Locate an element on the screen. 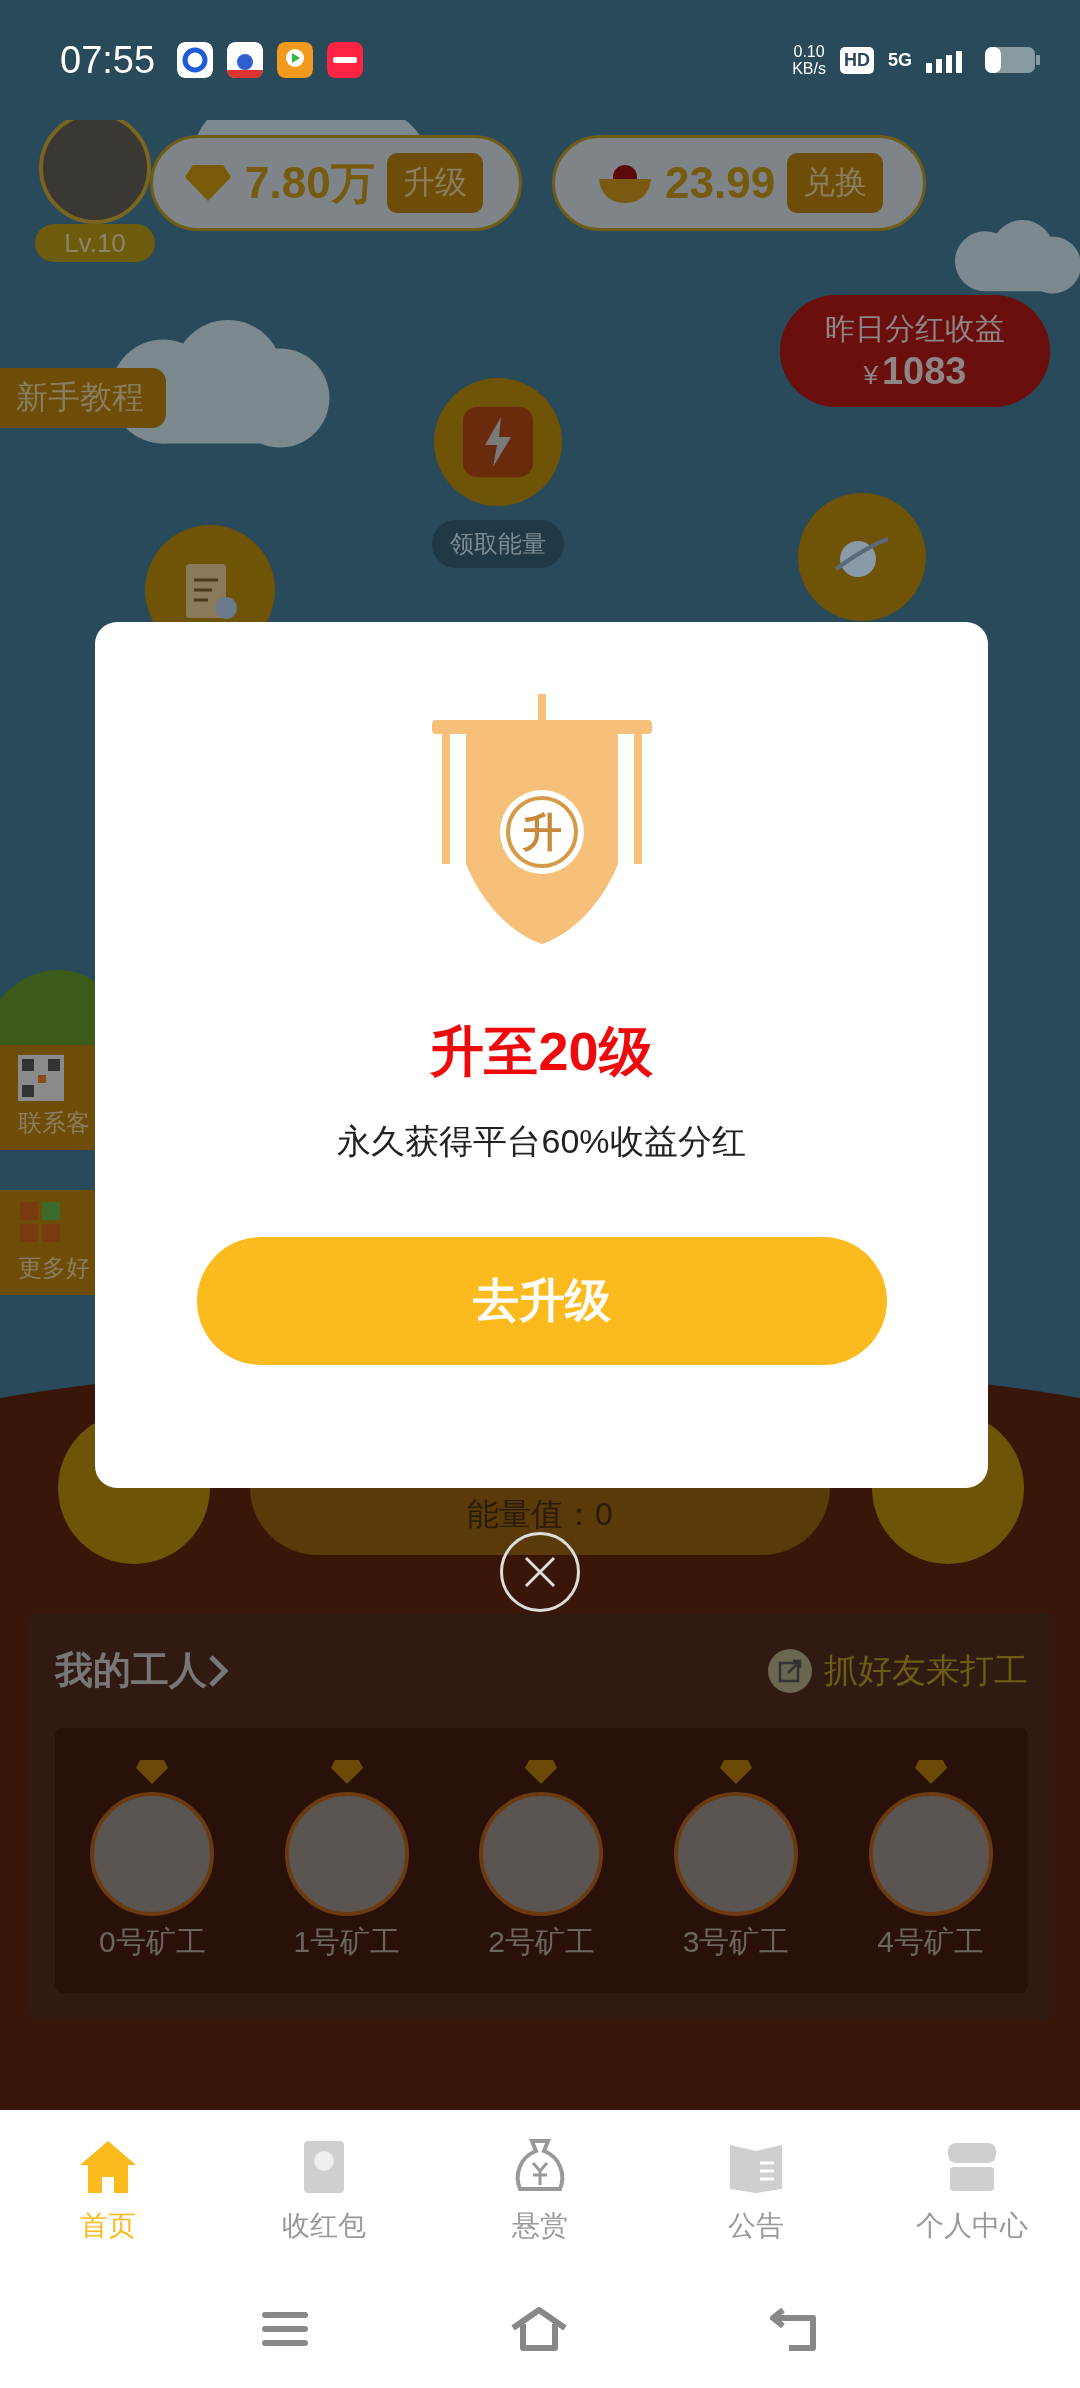 The image size is (1080, 2388). hd-badge: HD is located at coordinates (857, 60).